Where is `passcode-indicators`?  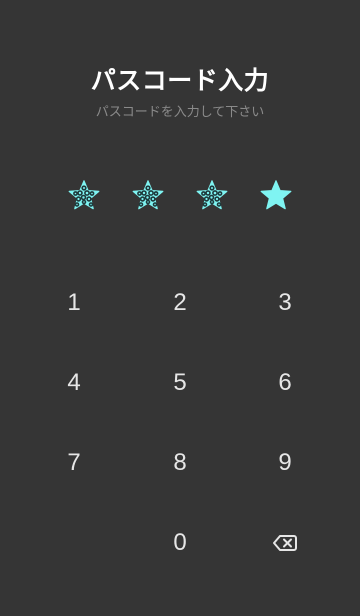 passcode-indicators is located at coordinates (180, 198).